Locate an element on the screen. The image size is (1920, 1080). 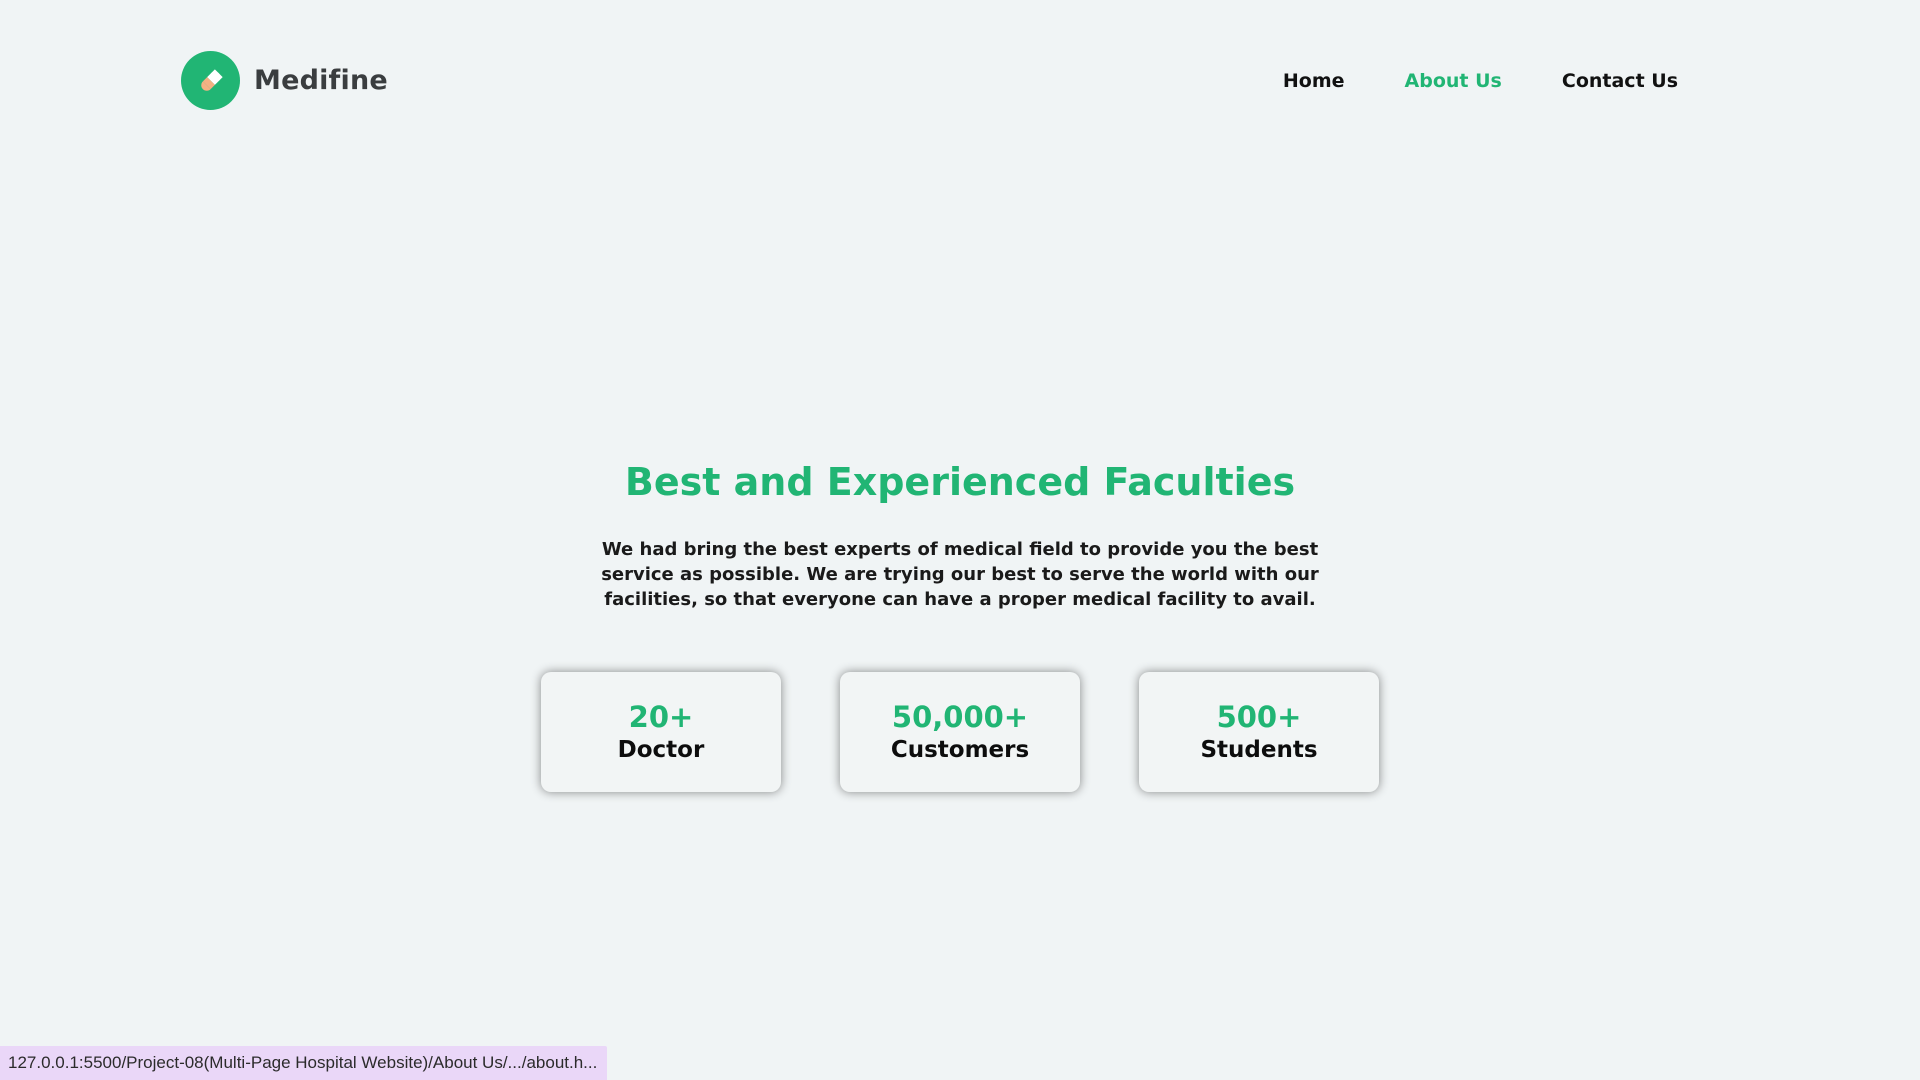
section-title: Best and Experienced Faculties is located at coordinates (960, 482).